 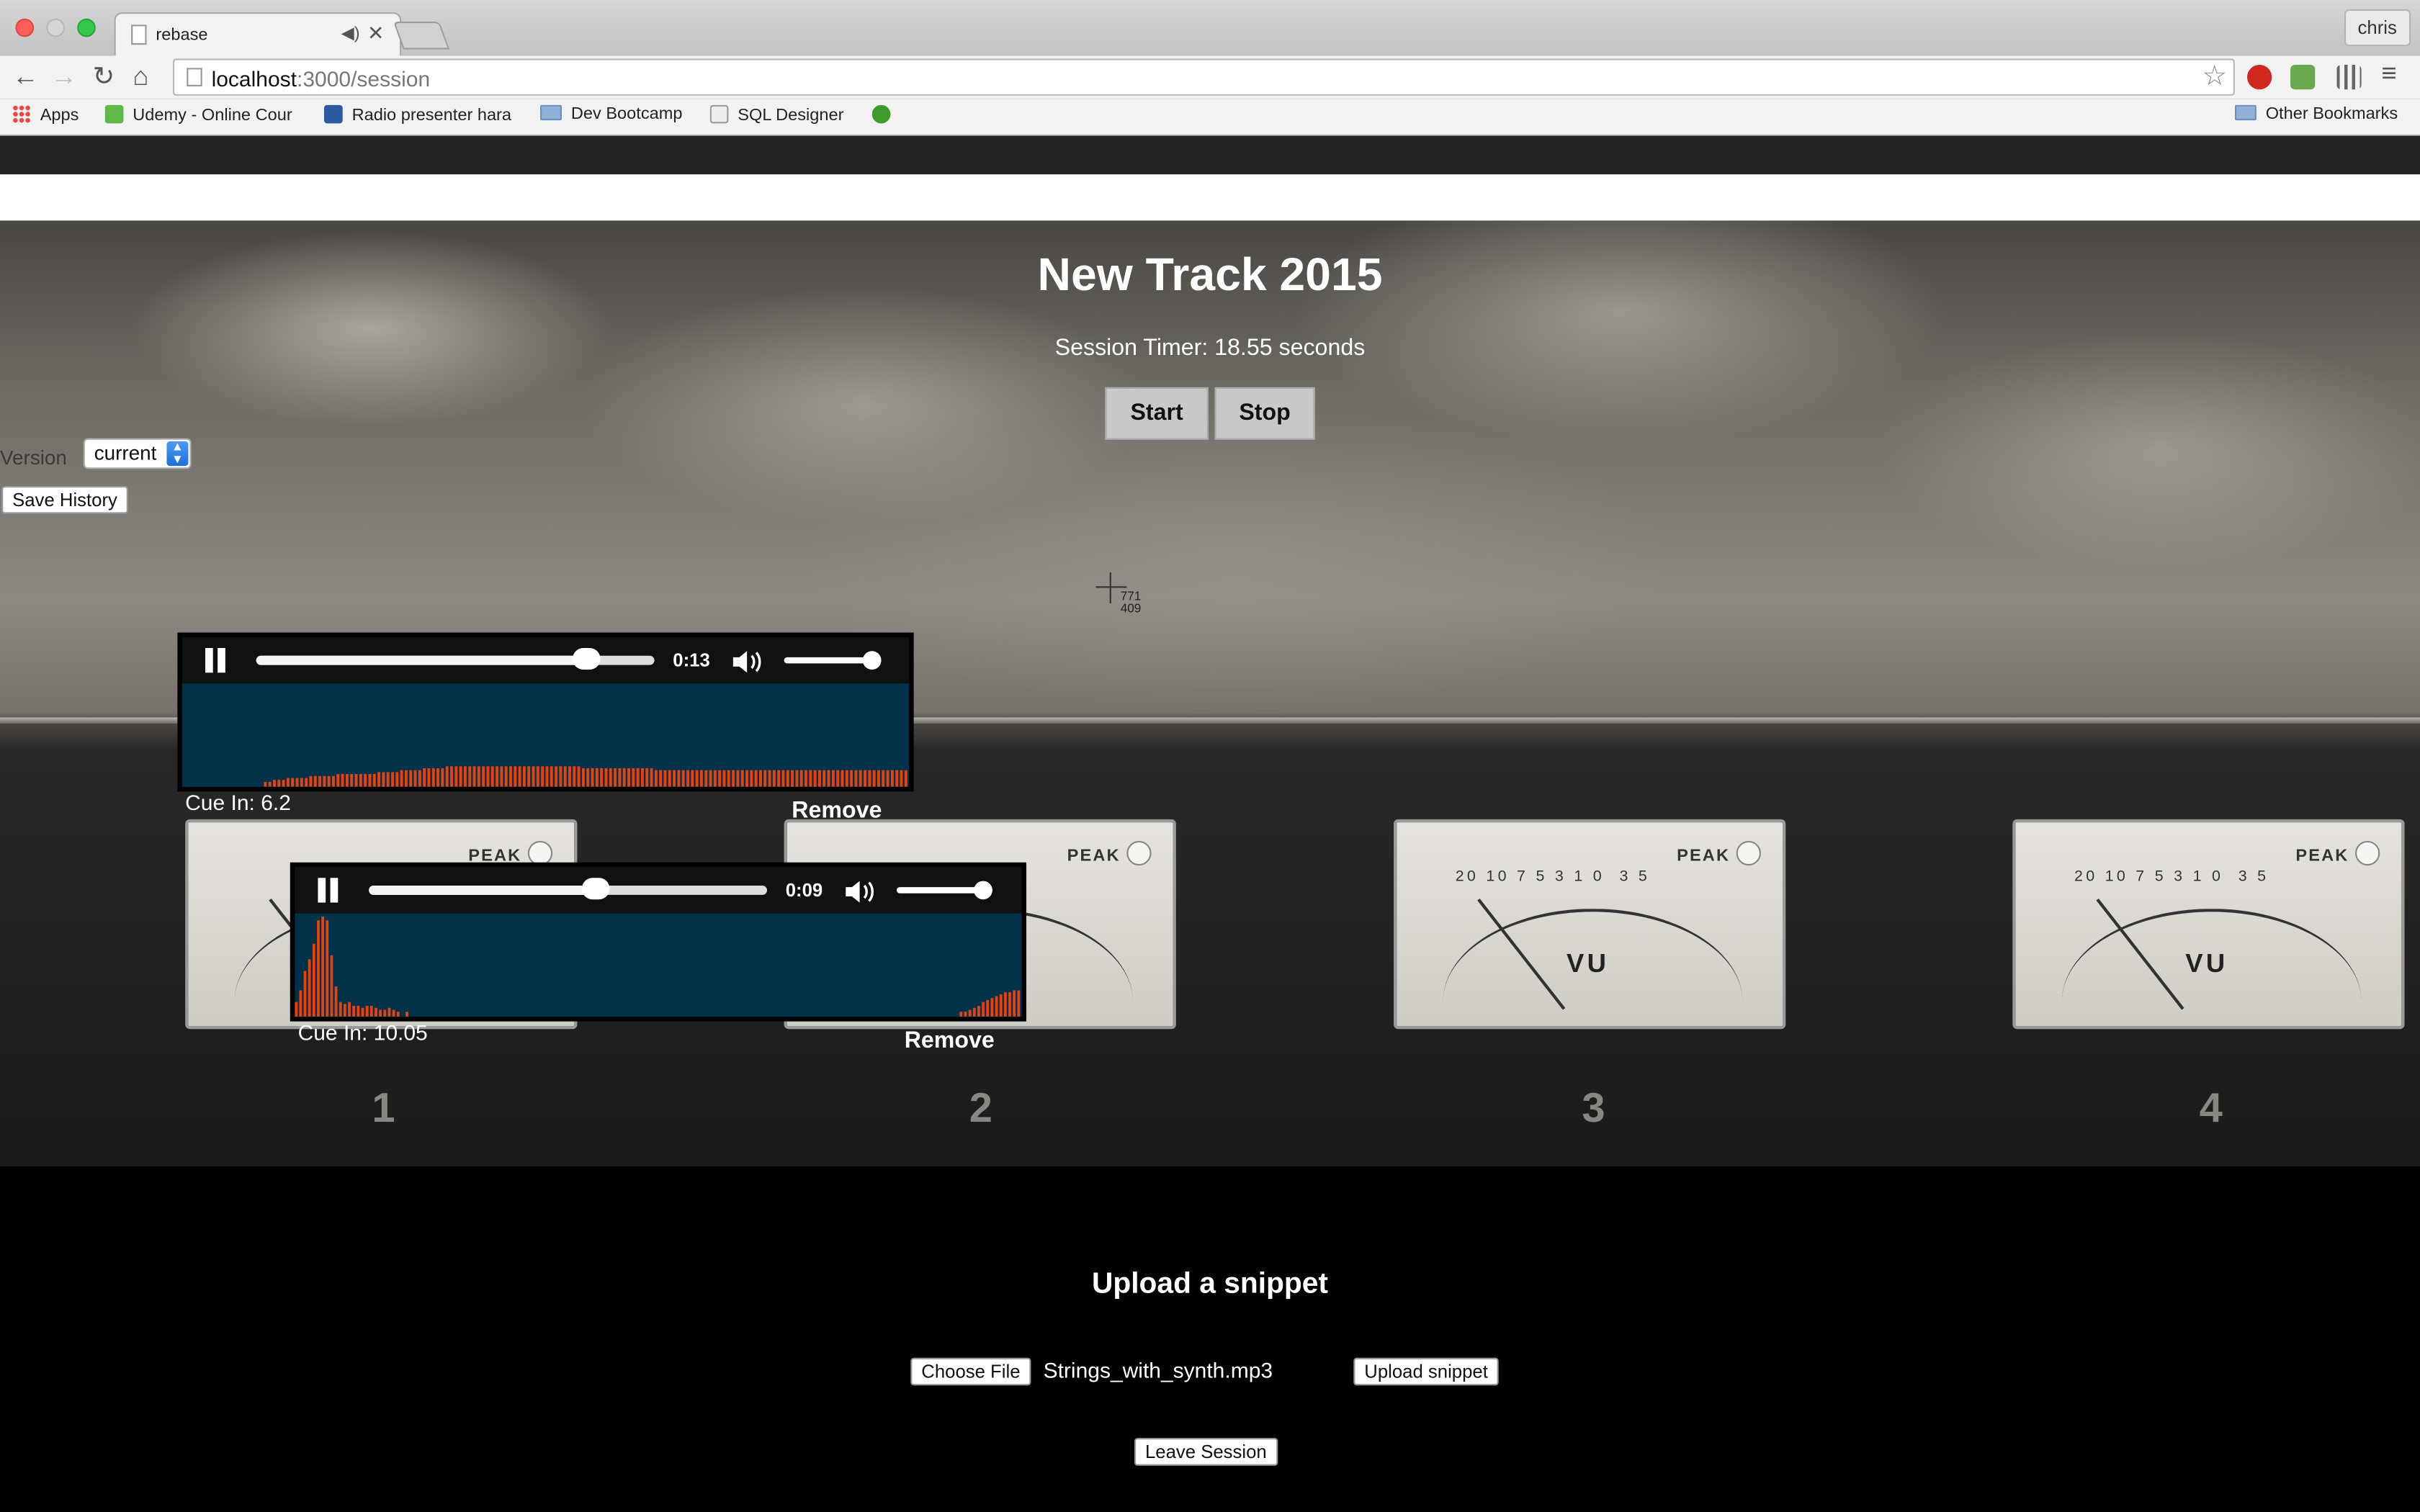 I want to click on reload-icon: ↻, so click(x=104, y=77).